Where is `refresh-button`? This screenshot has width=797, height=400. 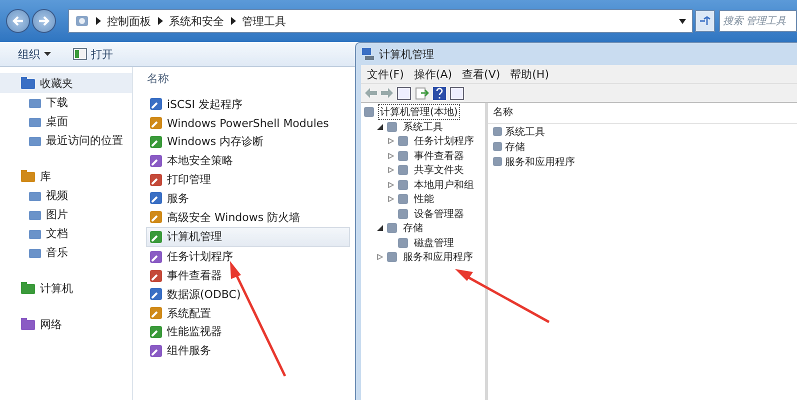 refresh-button is located at coordinates (705, 21).